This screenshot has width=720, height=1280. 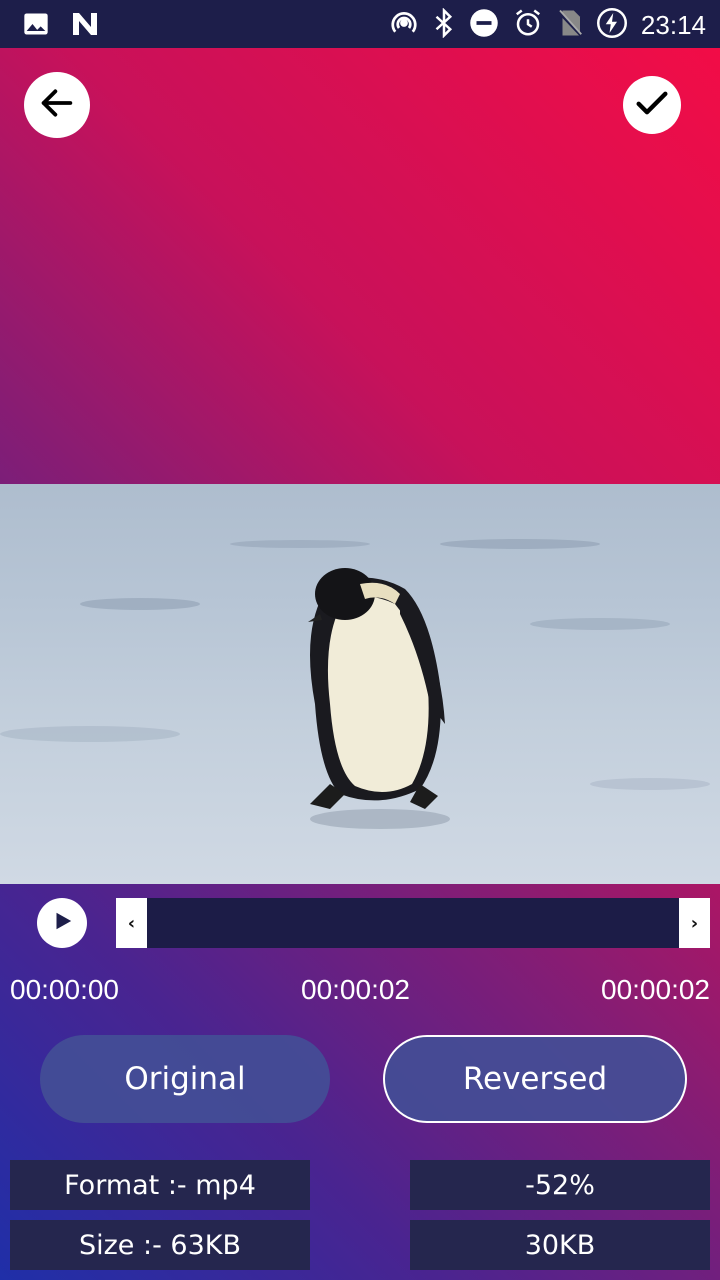 I want to click on format-info: Format :- mp4, so click(x=160, y=1185).